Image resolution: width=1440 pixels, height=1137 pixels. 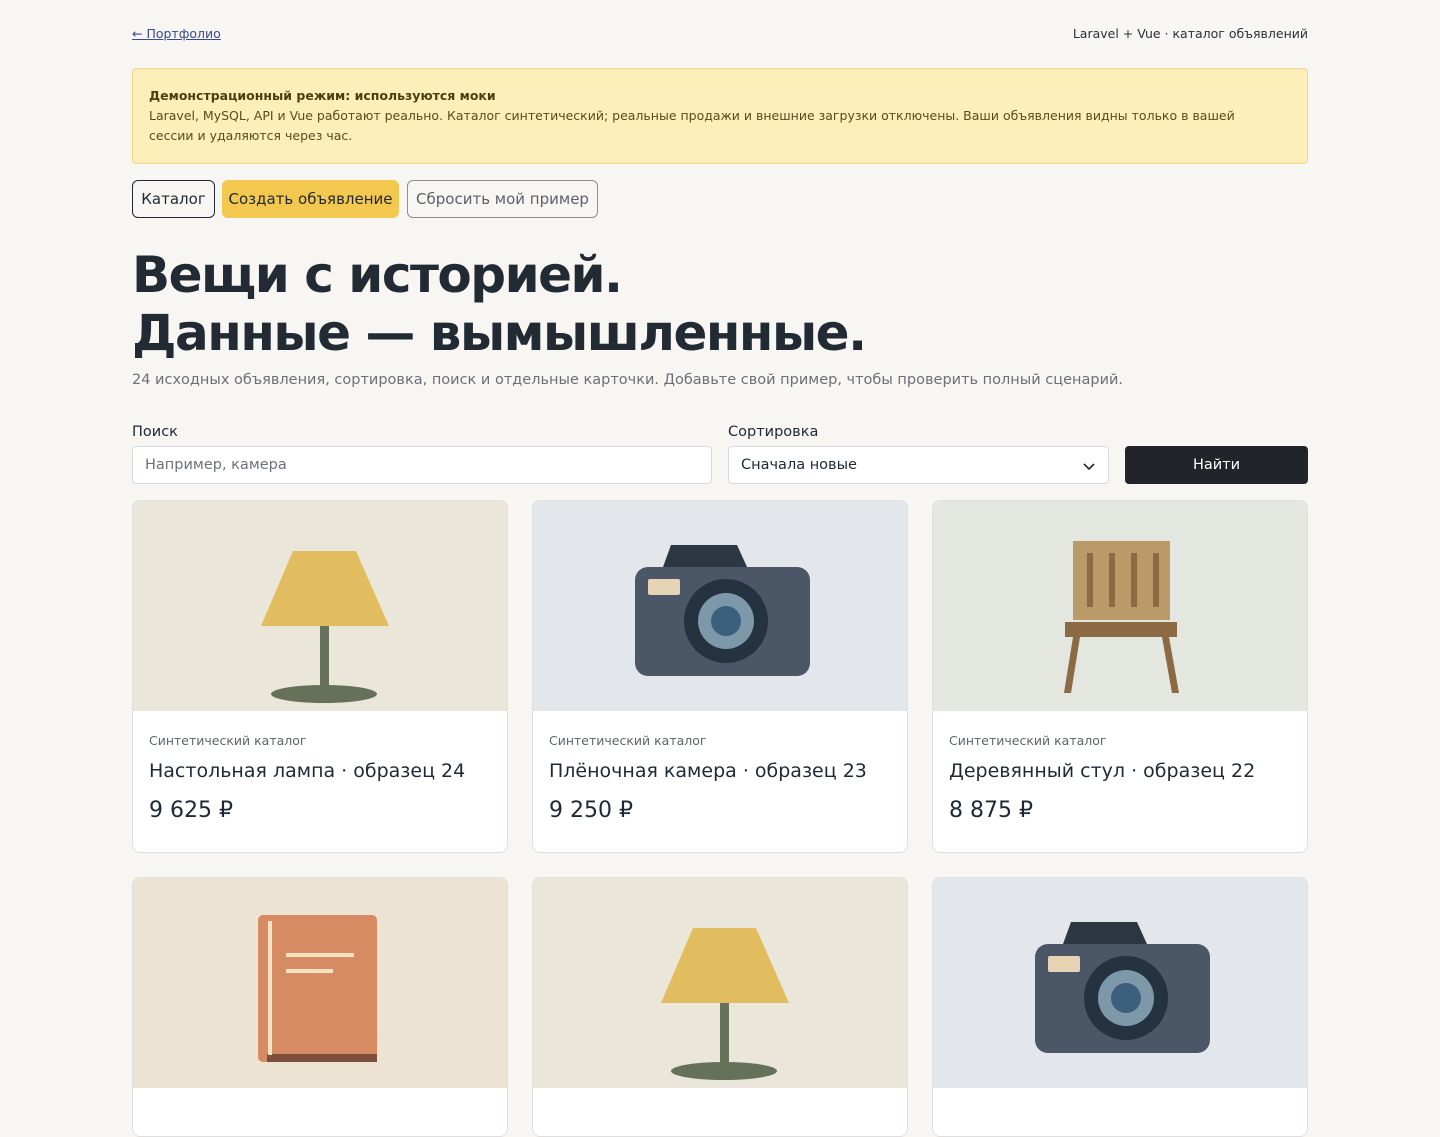 What do you see at coordinates (1121, 617) in the screenshot?
I see `chair-icon` at bounding box center [1121, 617].